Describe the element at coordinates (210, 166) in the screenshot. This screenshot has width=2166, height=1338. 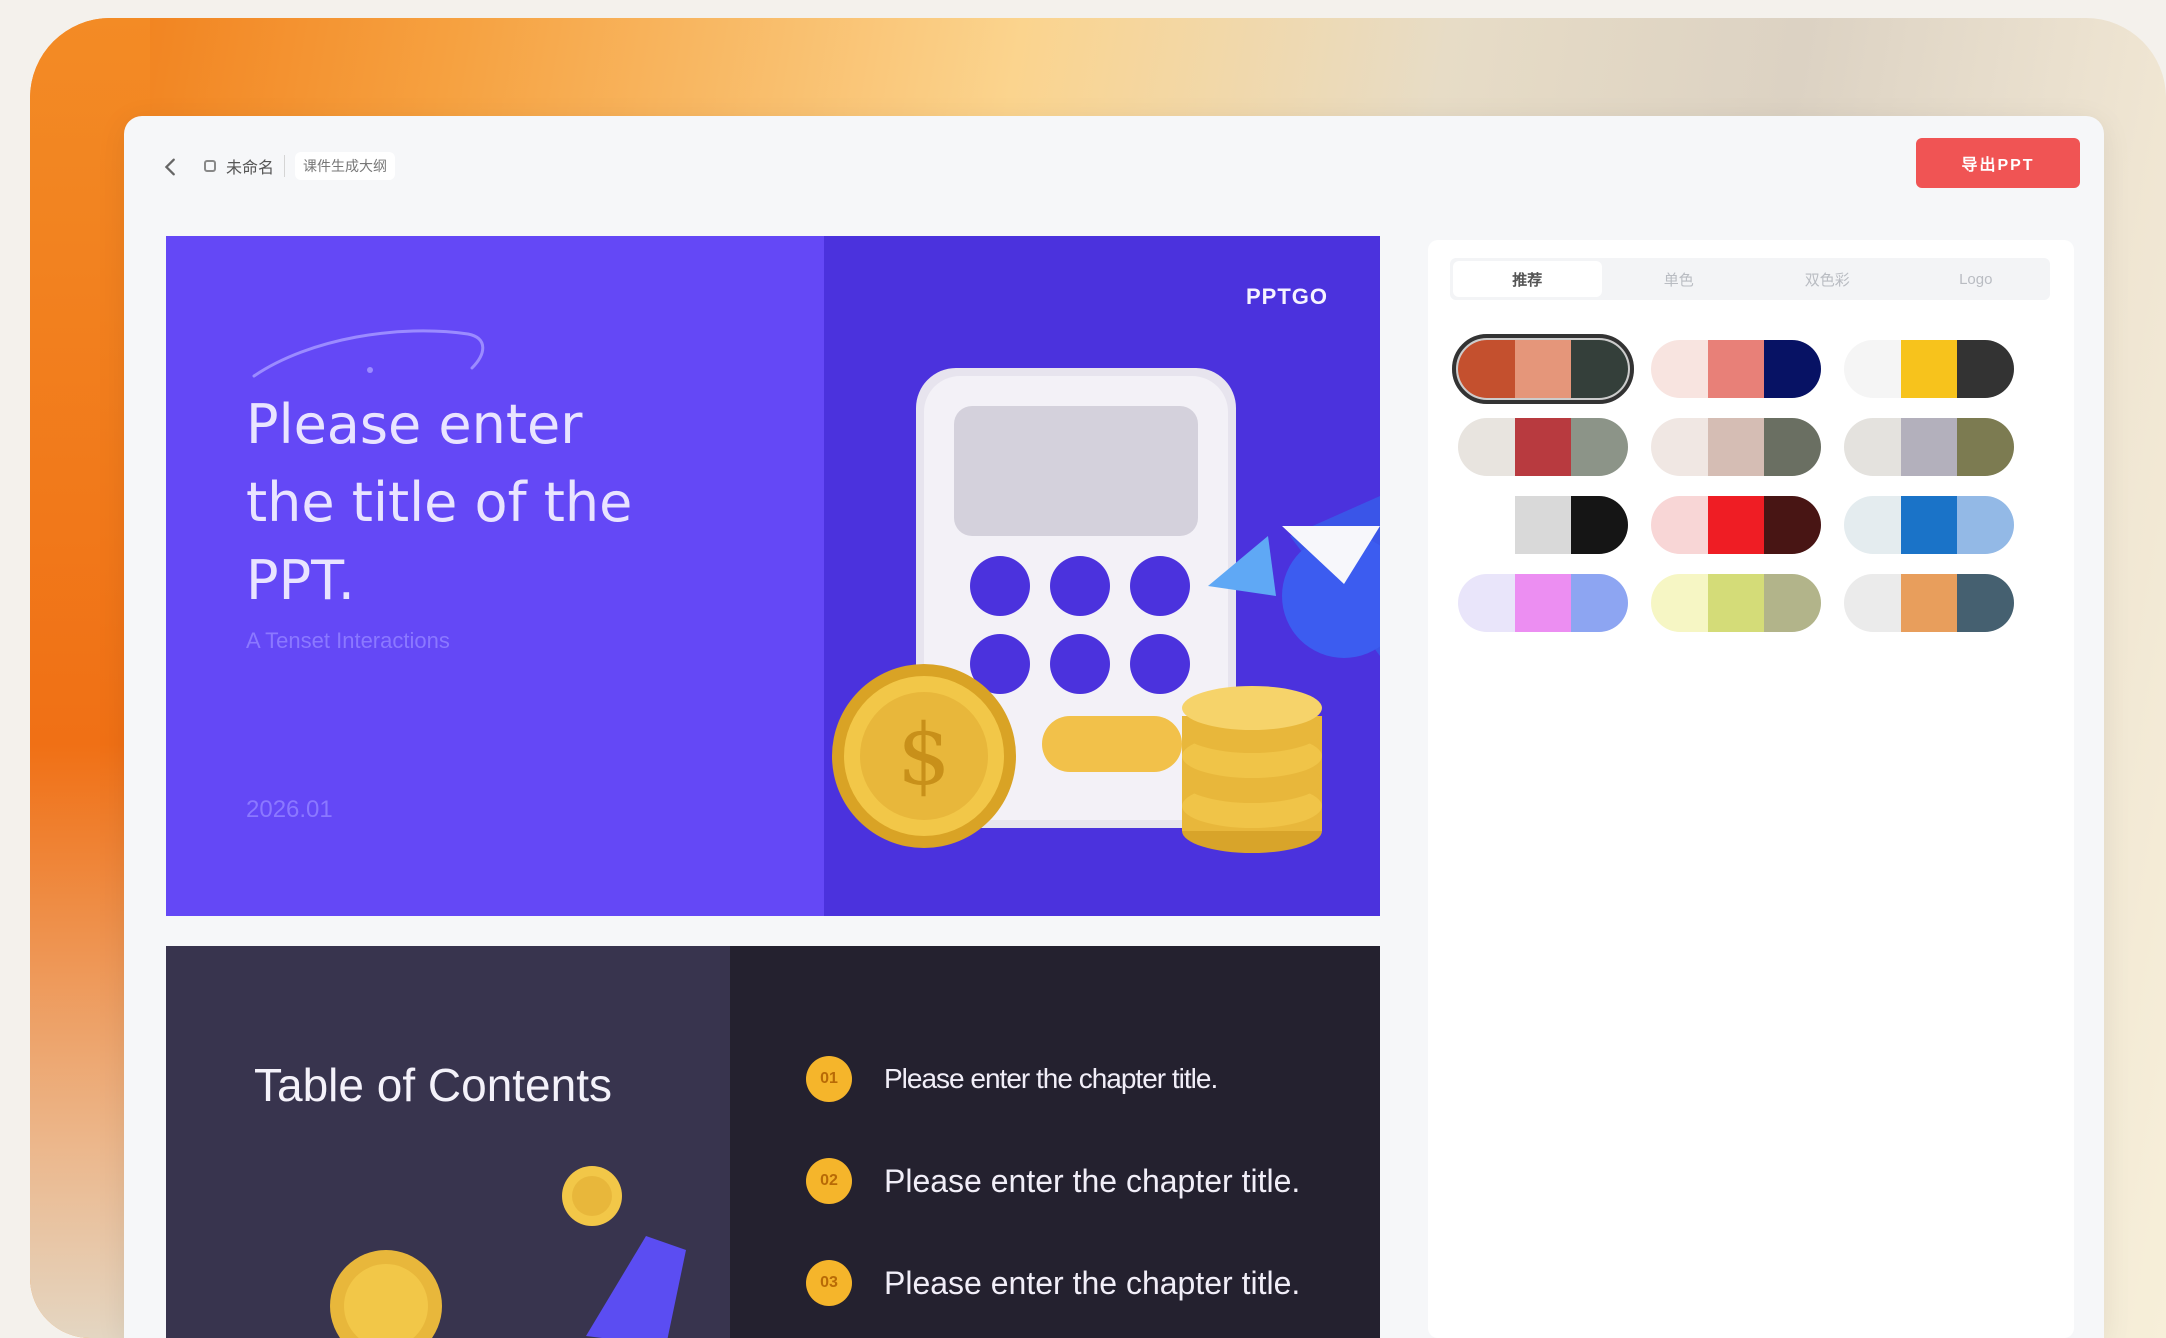
I see `document-icon` at that location.